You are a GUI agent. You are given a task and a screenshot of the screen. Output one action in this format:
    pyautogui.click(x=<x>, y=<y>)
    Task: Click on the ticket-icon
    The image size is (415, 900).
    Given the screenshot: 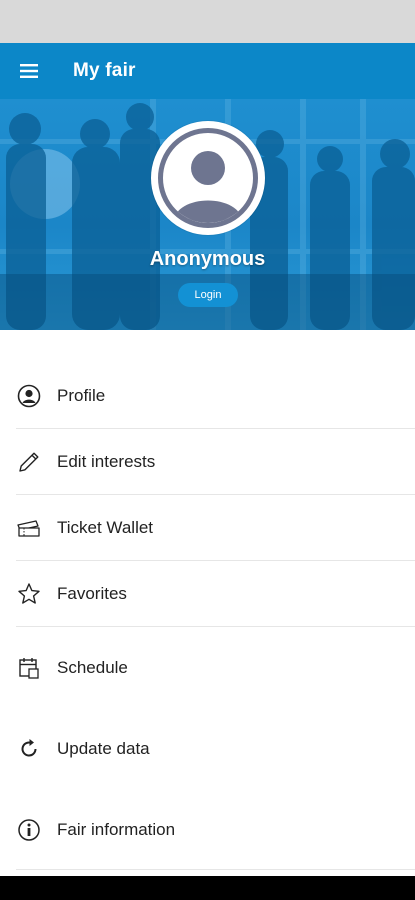 What is the action you would take?
    pyautogui.click(x=28, y=528)
    